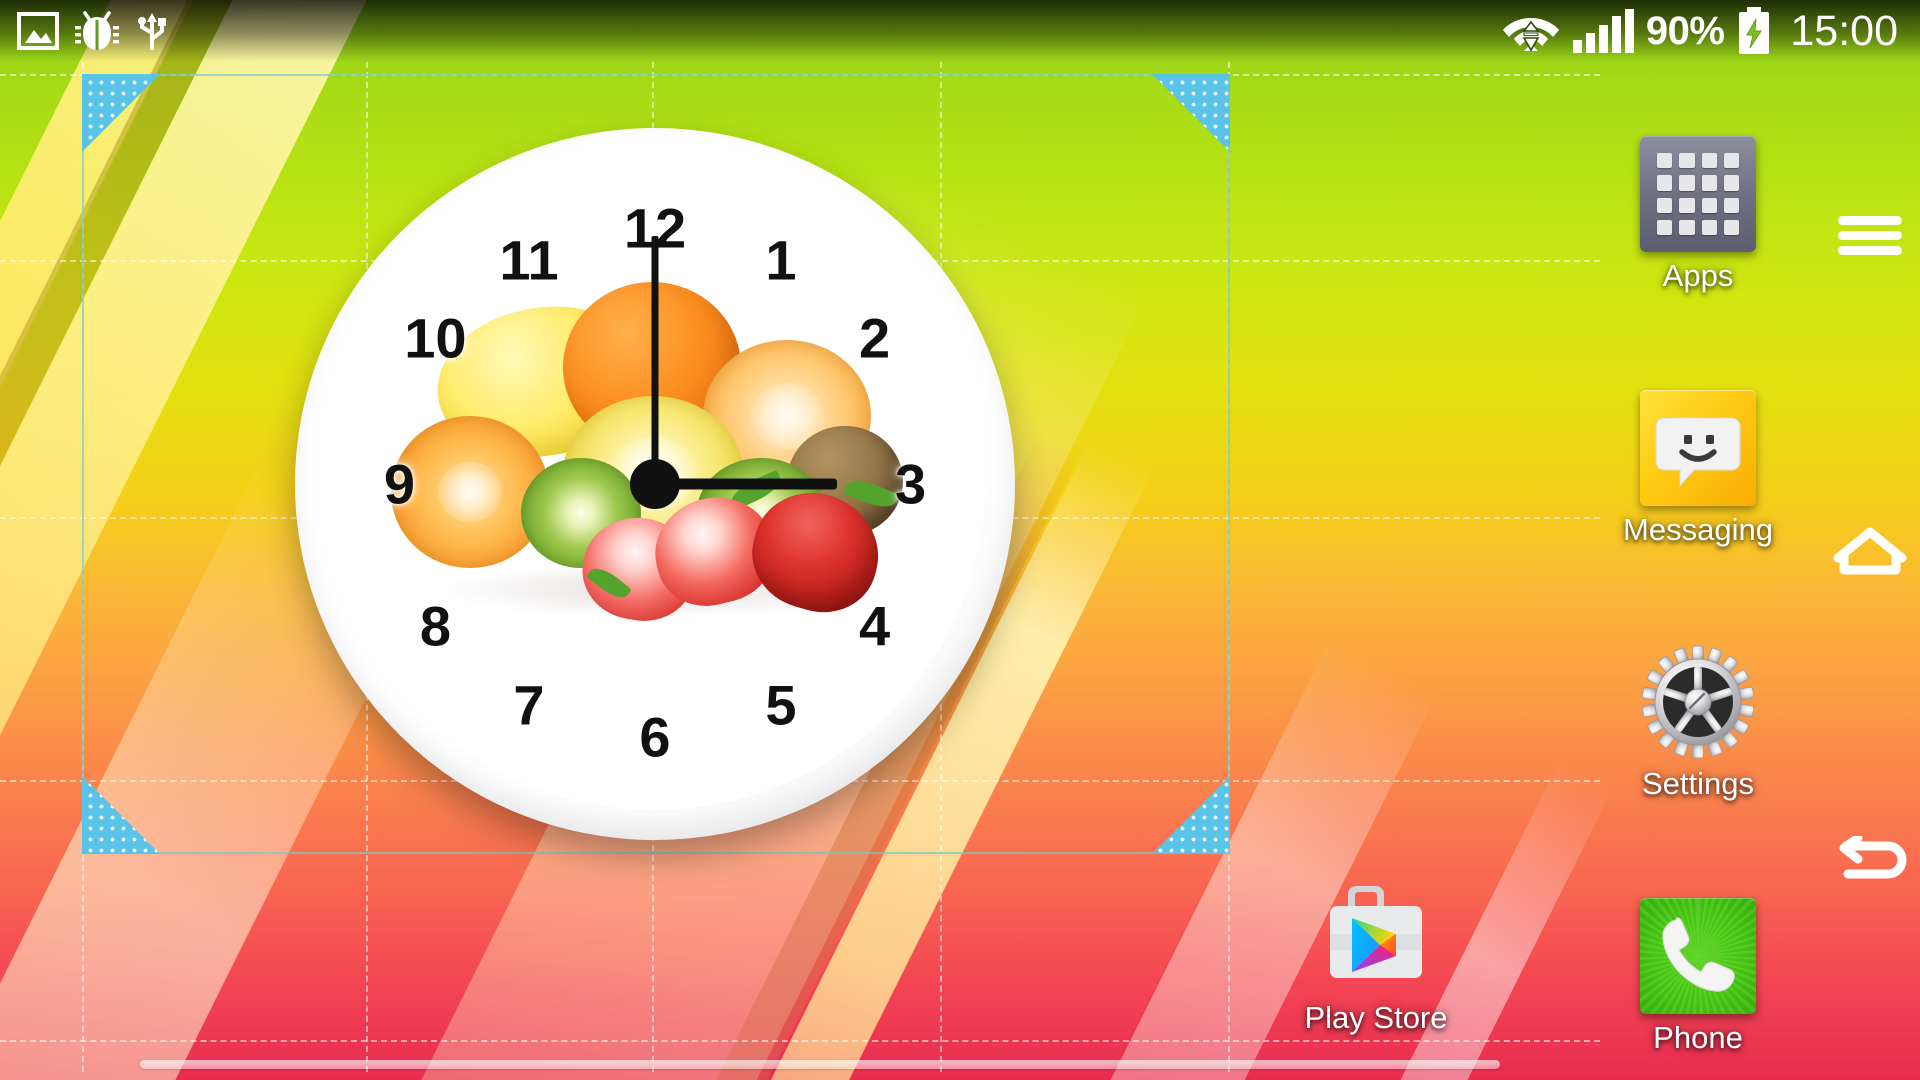  I want to click on page-indicator, so click(820, 1064).